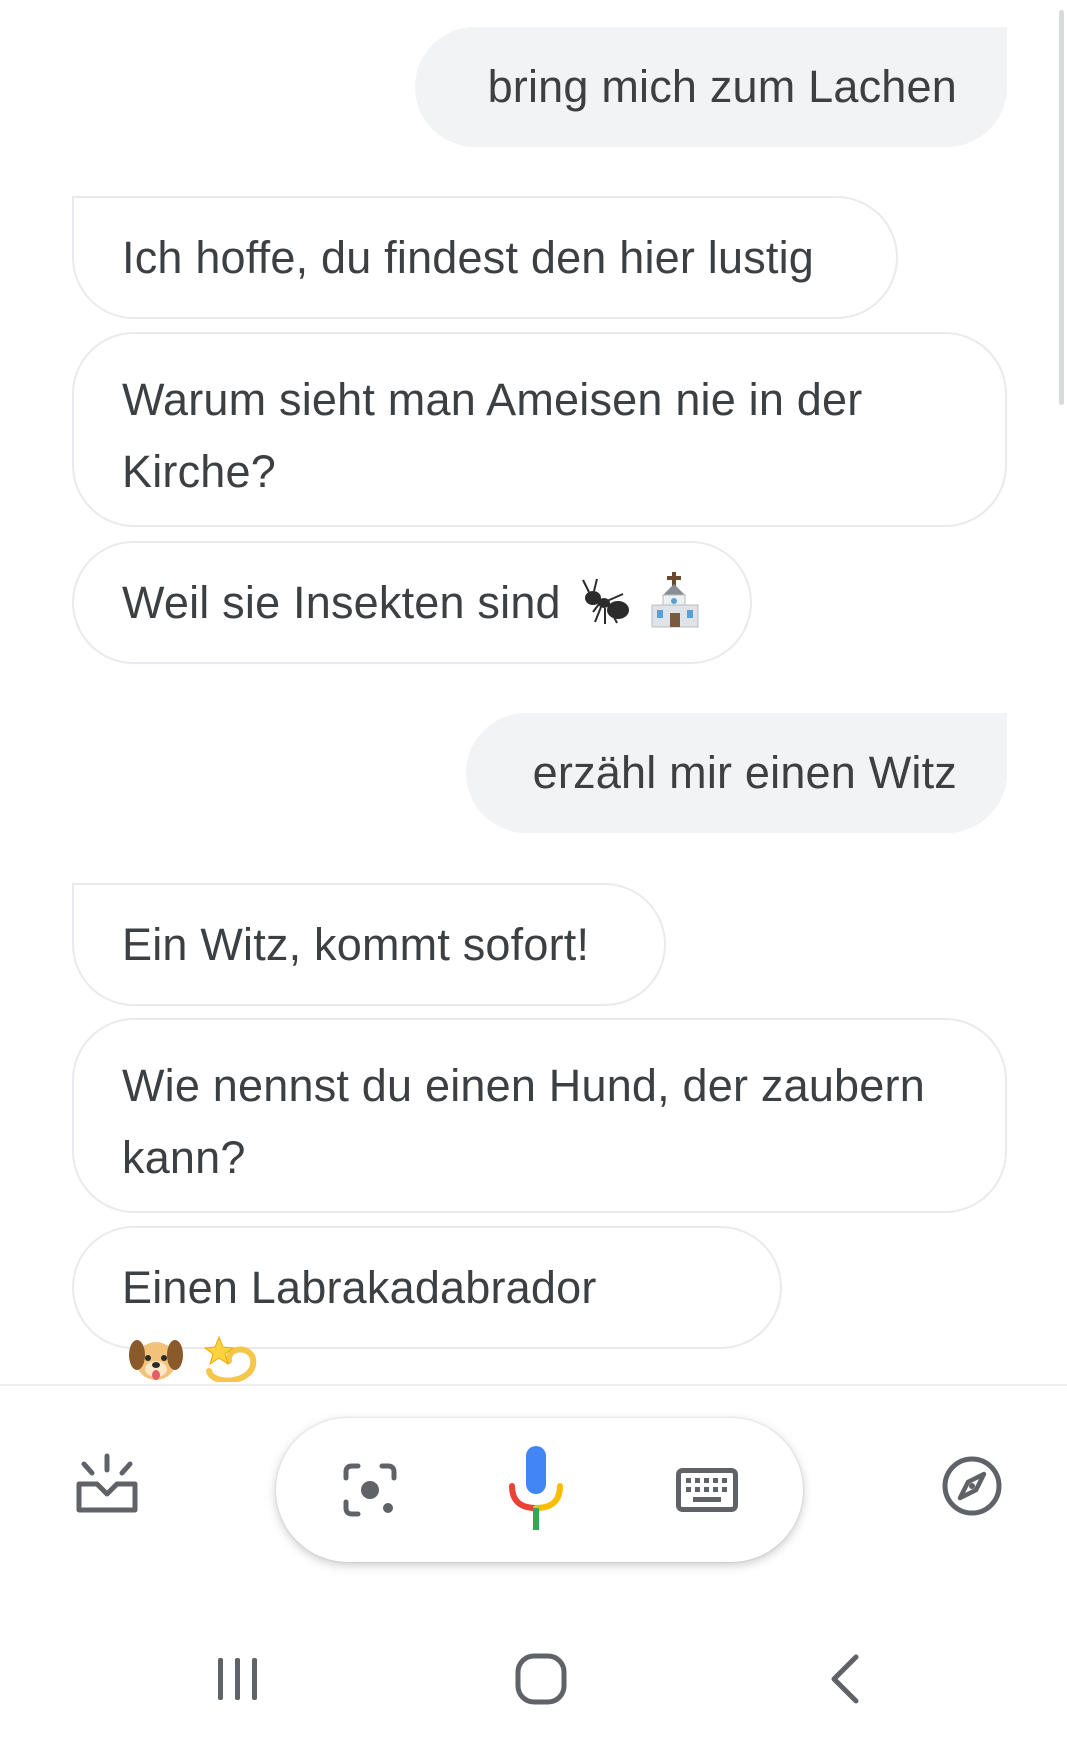 This screenshot has width=1067, height=1746. I want to click on compass-icon, so click(972, 1486).